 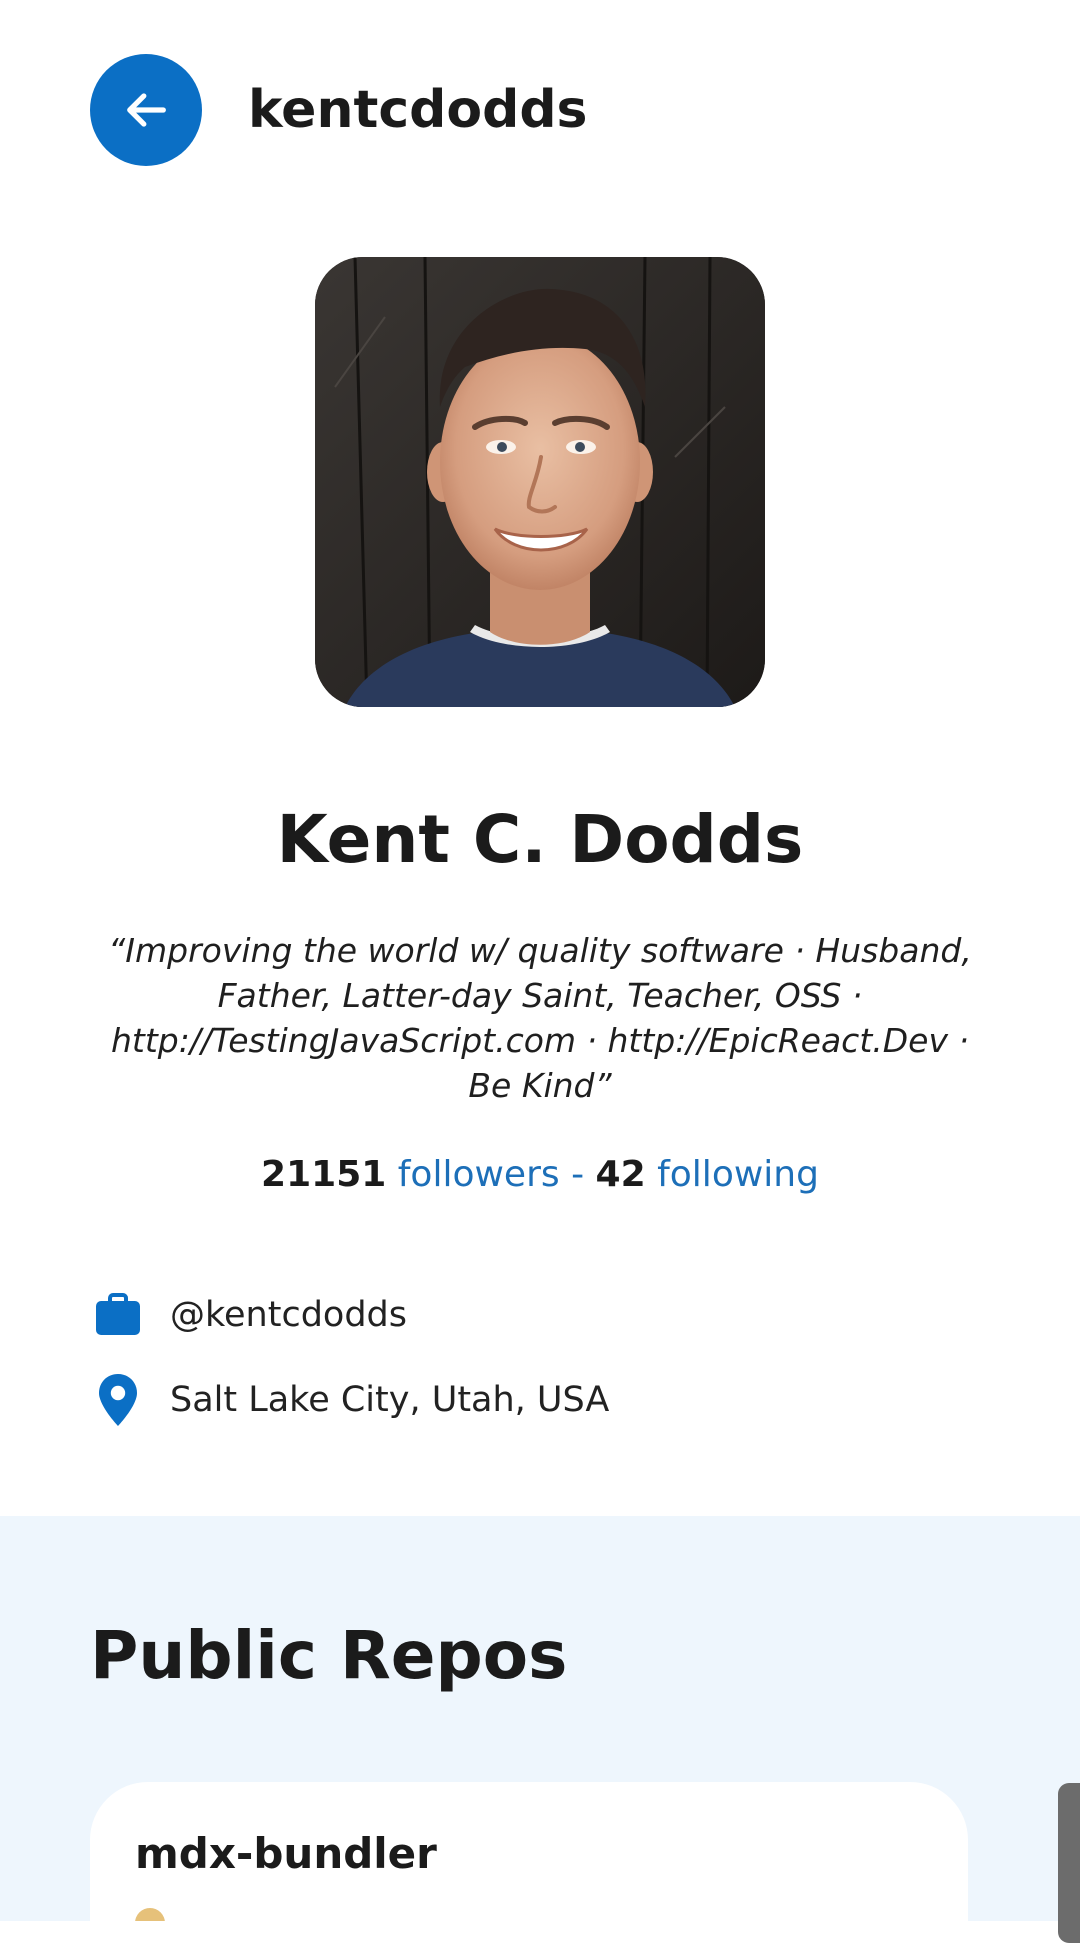 I want to click on avatar-portrait-image, so click(x=540, y=482).